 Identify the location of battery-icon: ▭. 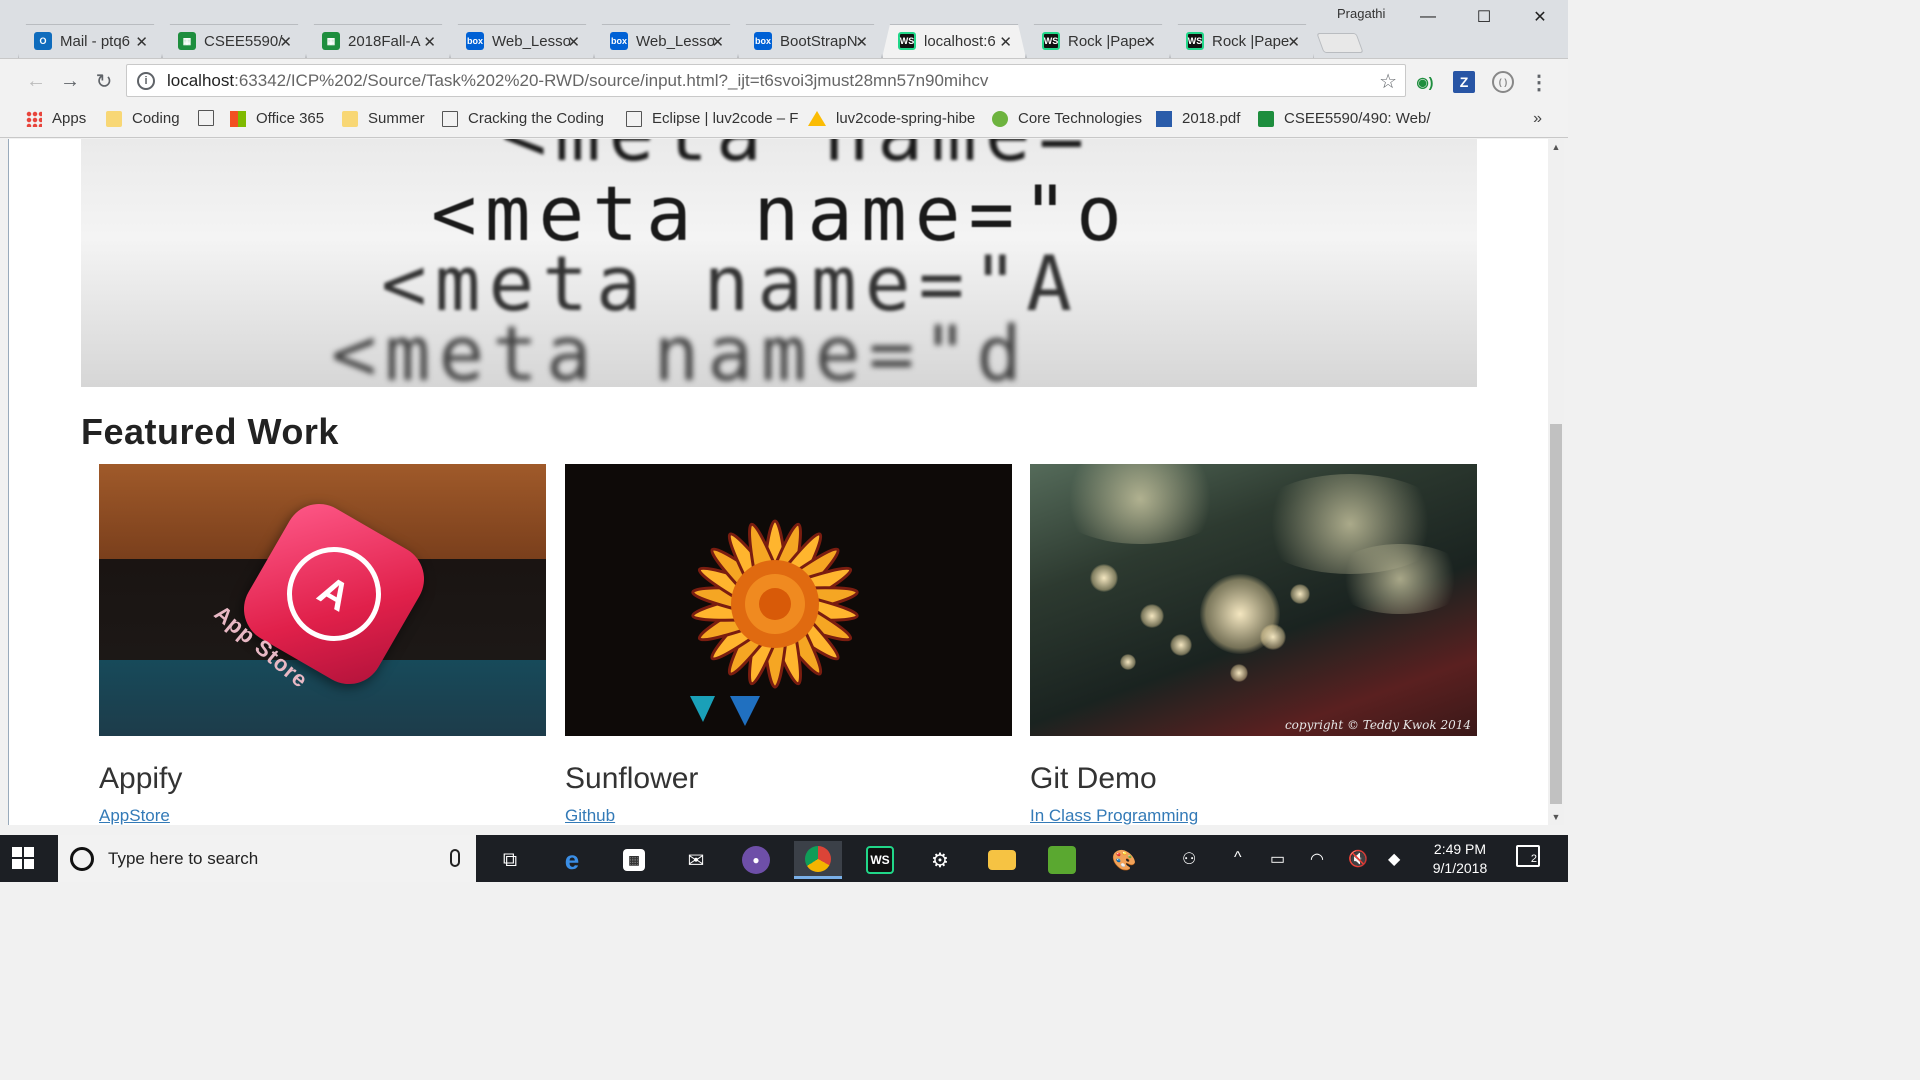
(1277, 859).